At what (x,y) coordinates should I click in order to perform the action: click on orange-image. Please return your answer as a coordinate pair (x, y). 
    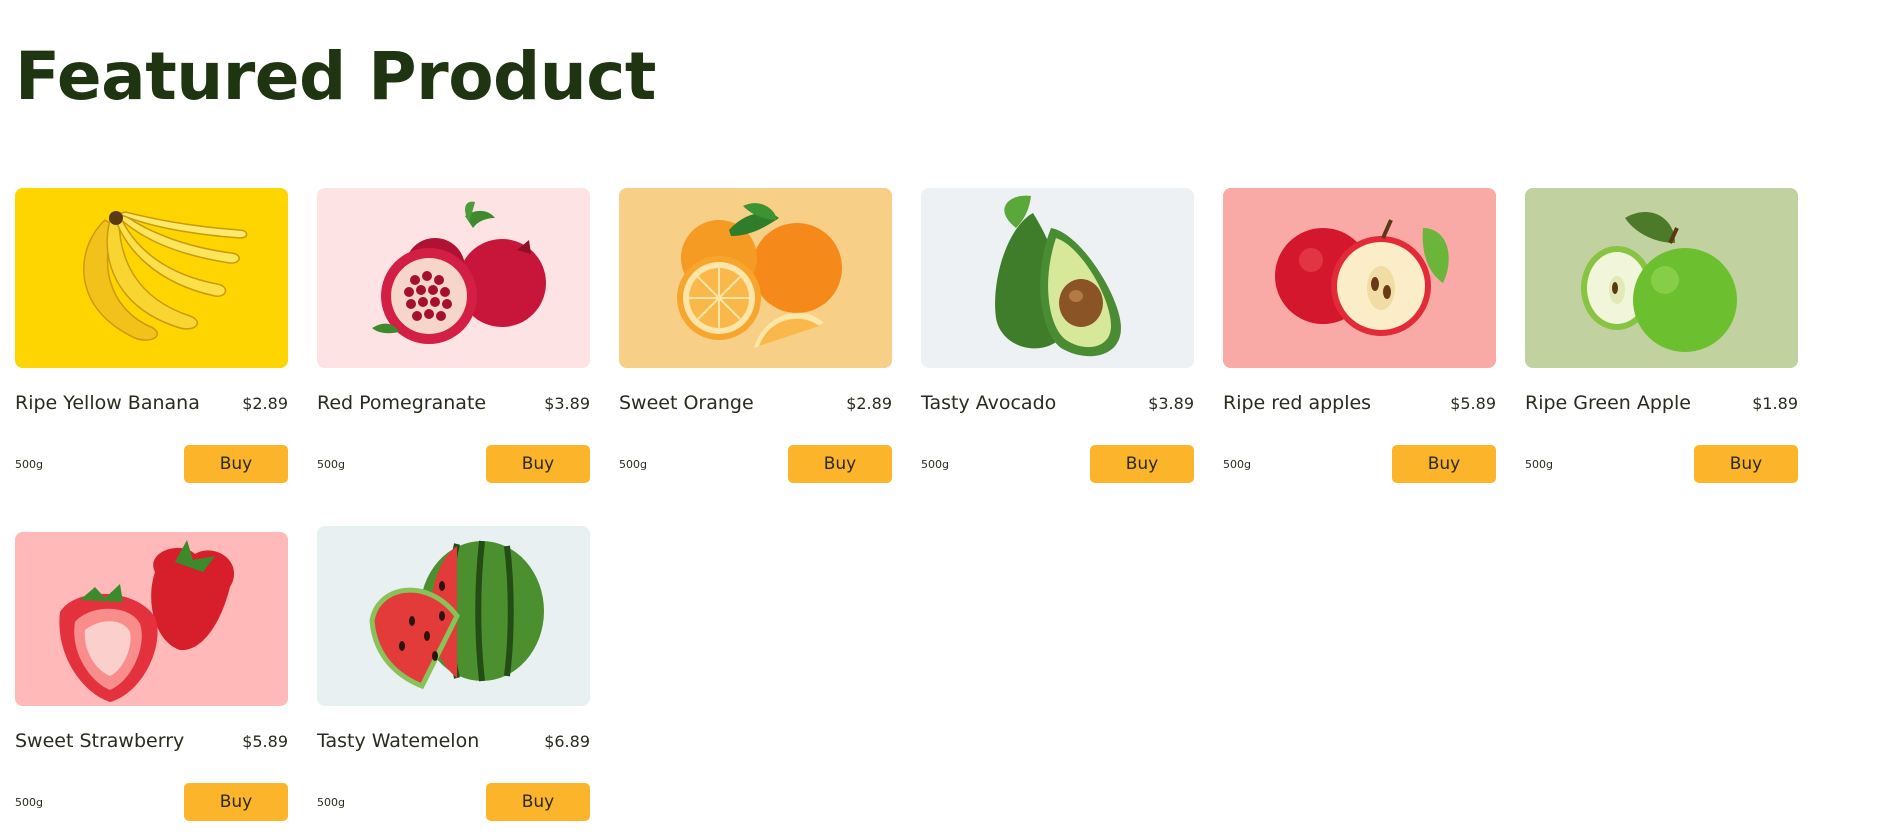
    Looking at the image, I should click on (755, 278).